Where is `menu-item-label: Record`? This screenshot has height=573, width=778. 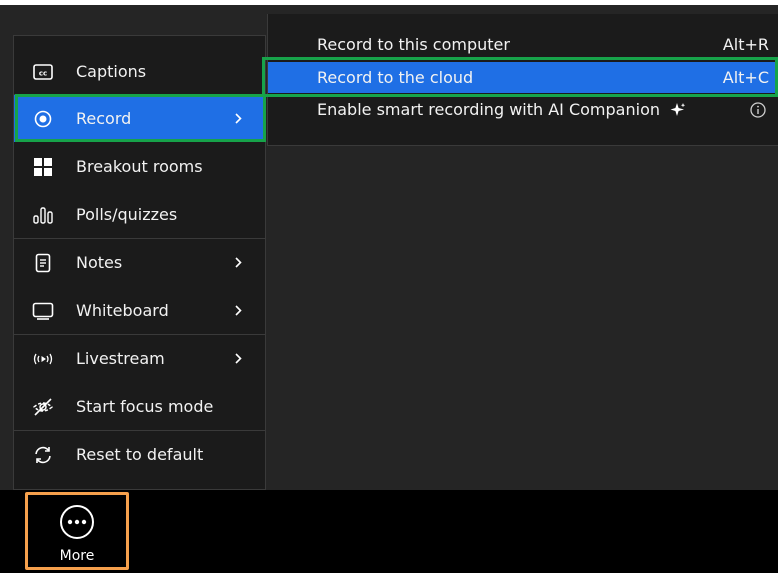 menu-item-label: Record is located at coordinates (104, 118).